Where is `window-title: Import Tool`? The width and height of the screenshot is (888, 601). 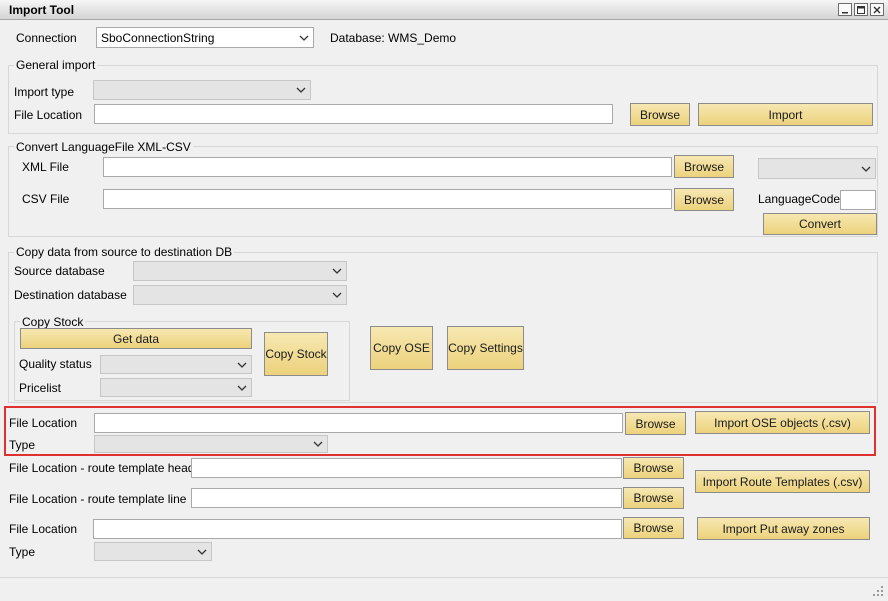
window-title: Import Tool is located at coordinates (42, 10).